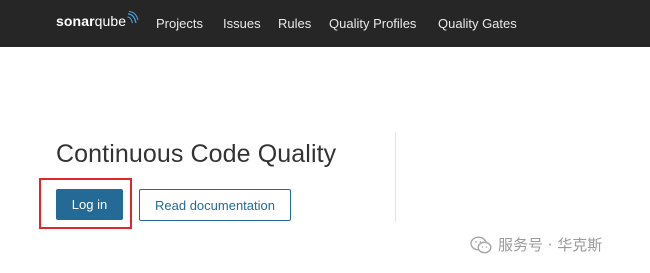  What do you see at coordinates (550, 245) in the screenshot?
I see `watermark-text: 服务号 · 华克斯` at bounding box center [550, 245].